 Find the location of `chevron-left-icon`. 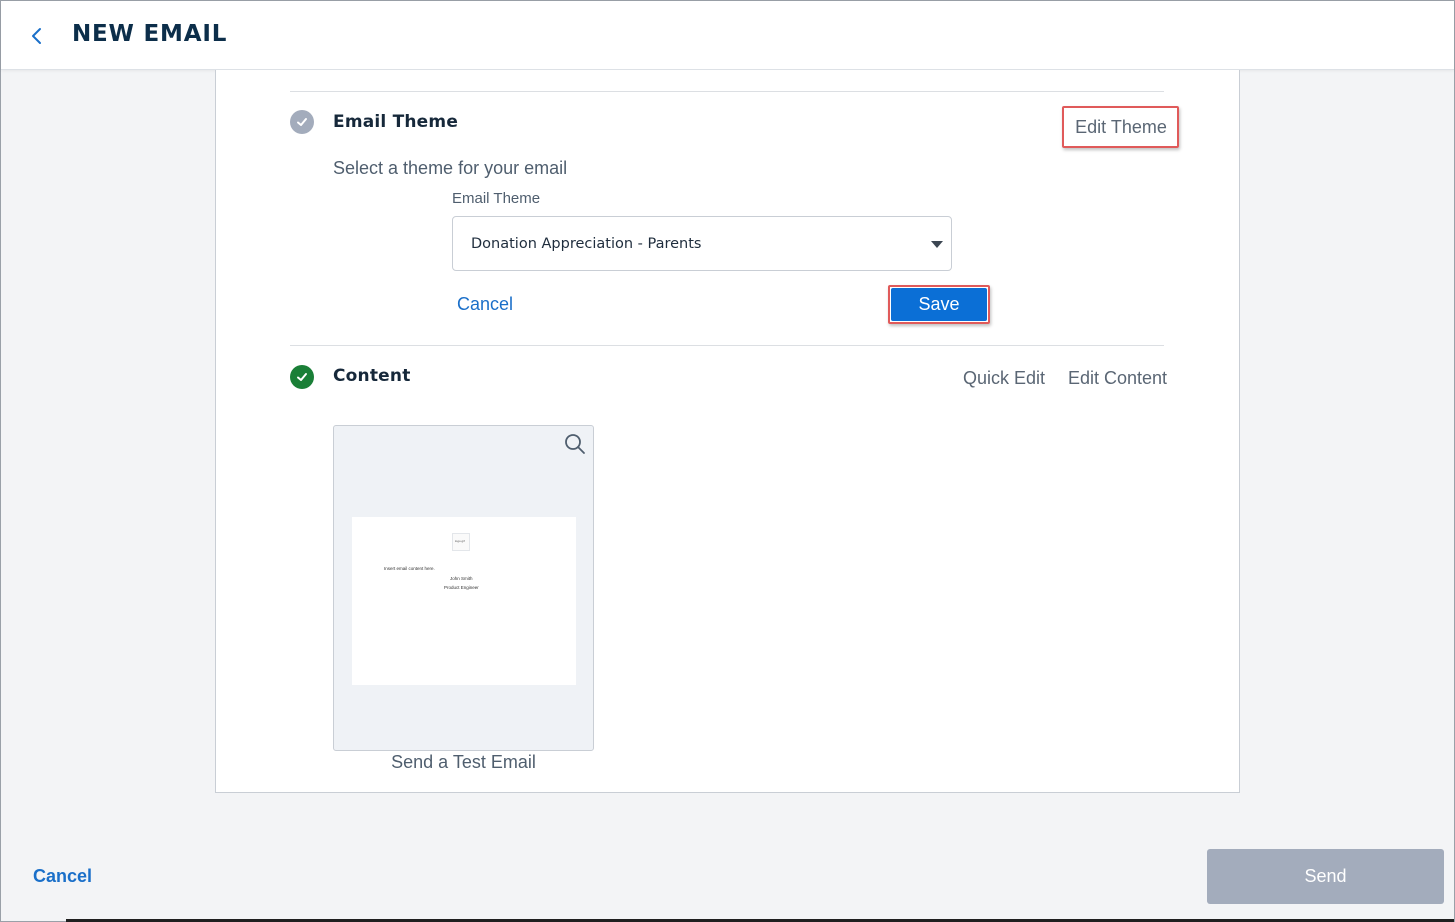

chevron-left-icon is located at coordinates (36, 36).